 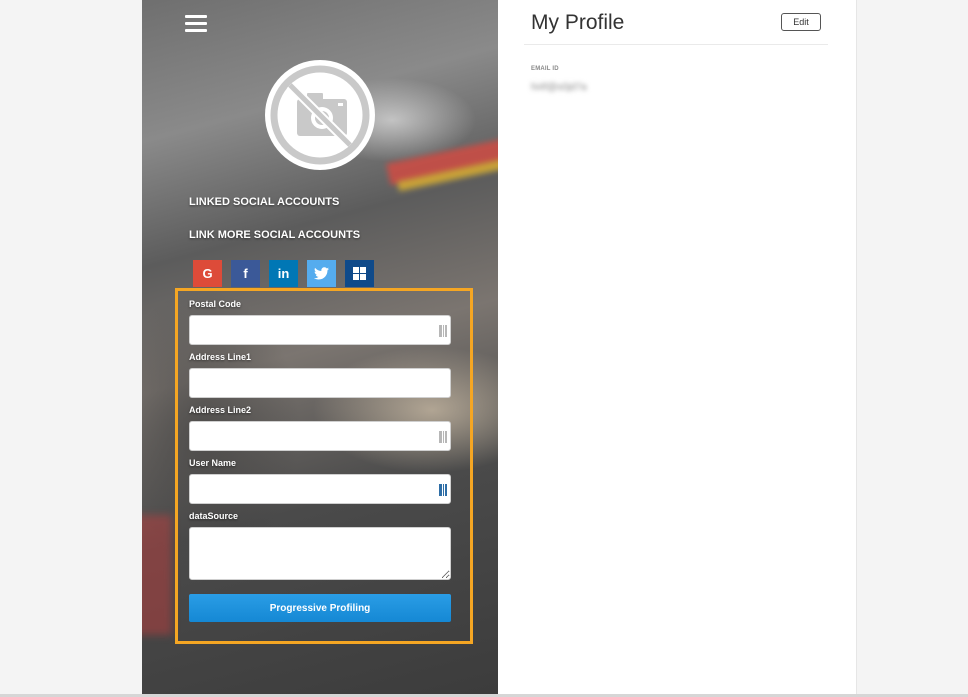 What do you see at coordinates (578, 22) in the screenshot?
I see `page-title: My Profile` at bounding box center [578, 22].